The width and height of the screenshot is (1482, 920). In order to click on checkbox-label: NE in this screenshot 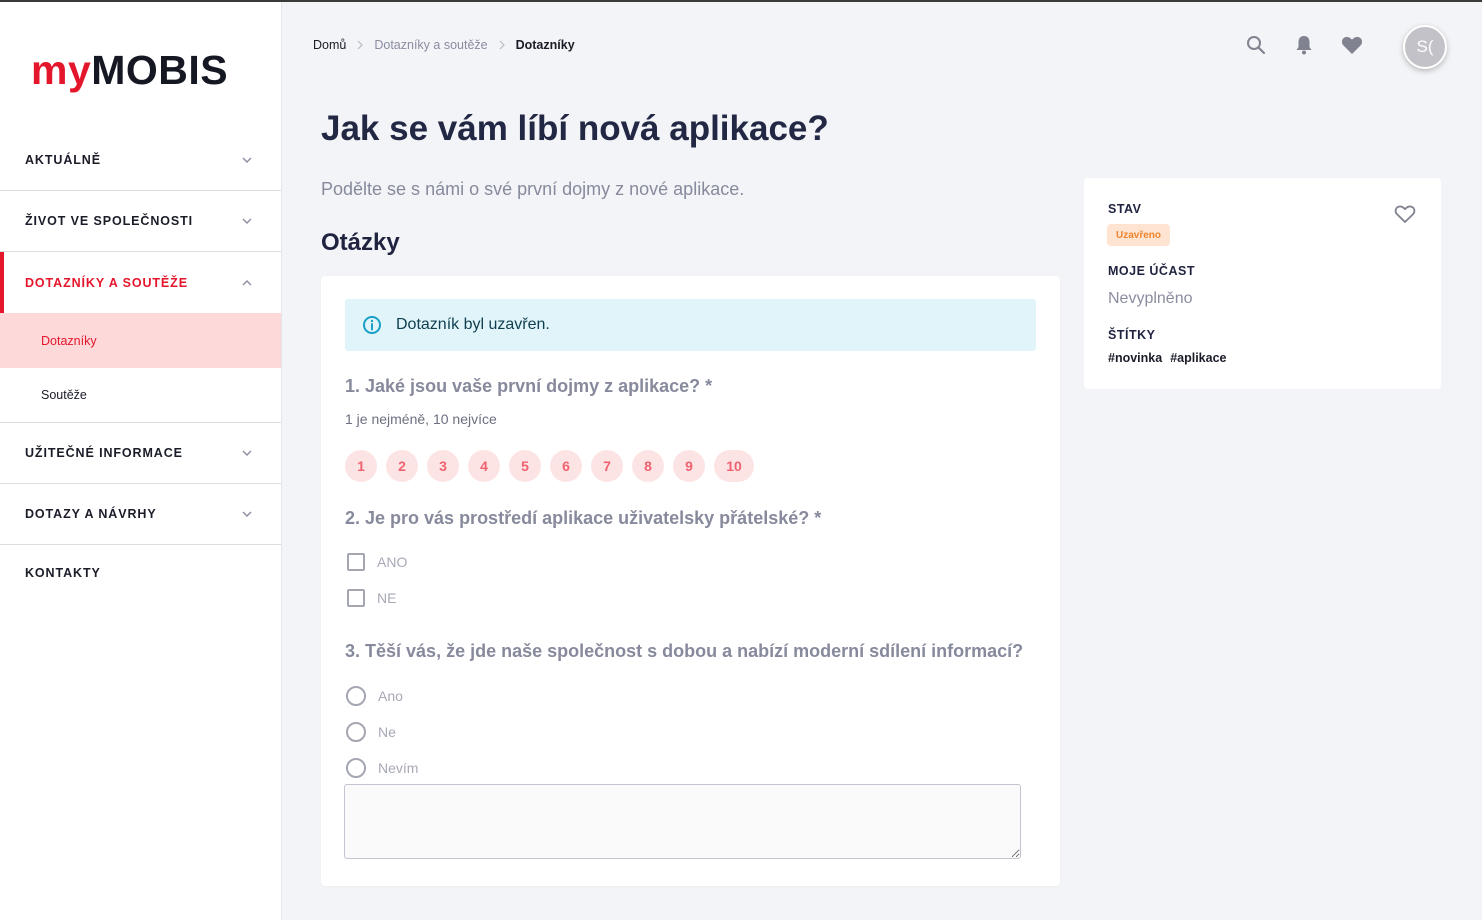, I will do `click(387, 598)`.